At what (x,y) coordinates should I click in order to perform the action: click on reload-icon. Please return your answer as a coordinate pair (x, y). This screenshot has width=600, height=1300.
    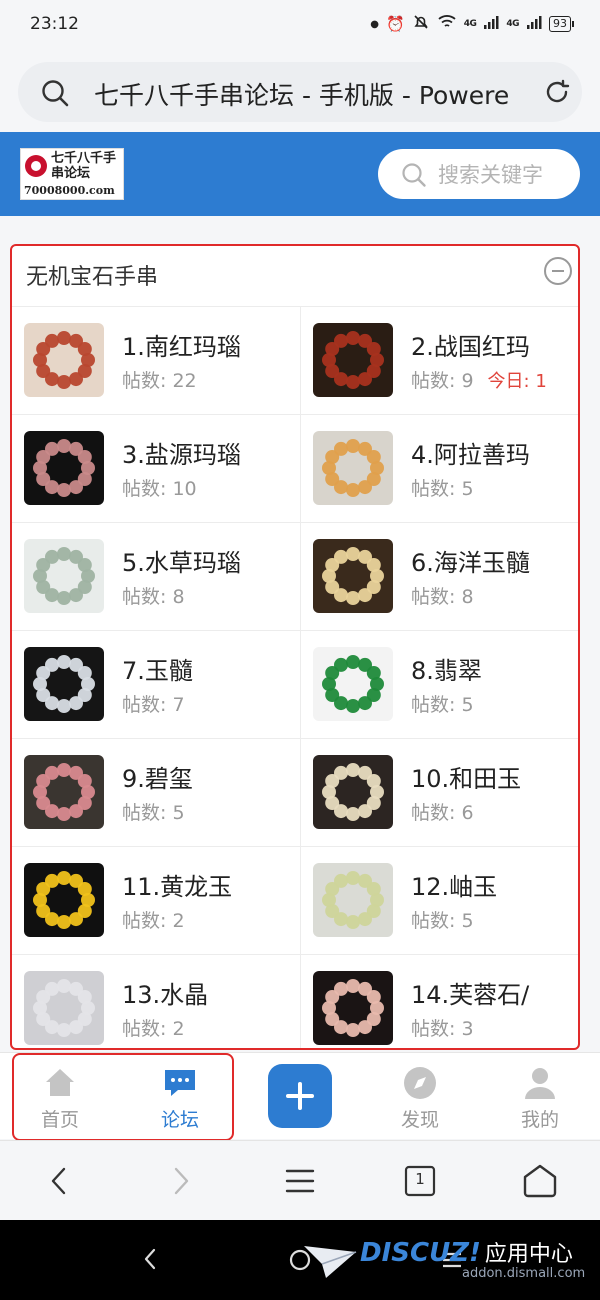
    Looking at the image, I should click on (557, 94).